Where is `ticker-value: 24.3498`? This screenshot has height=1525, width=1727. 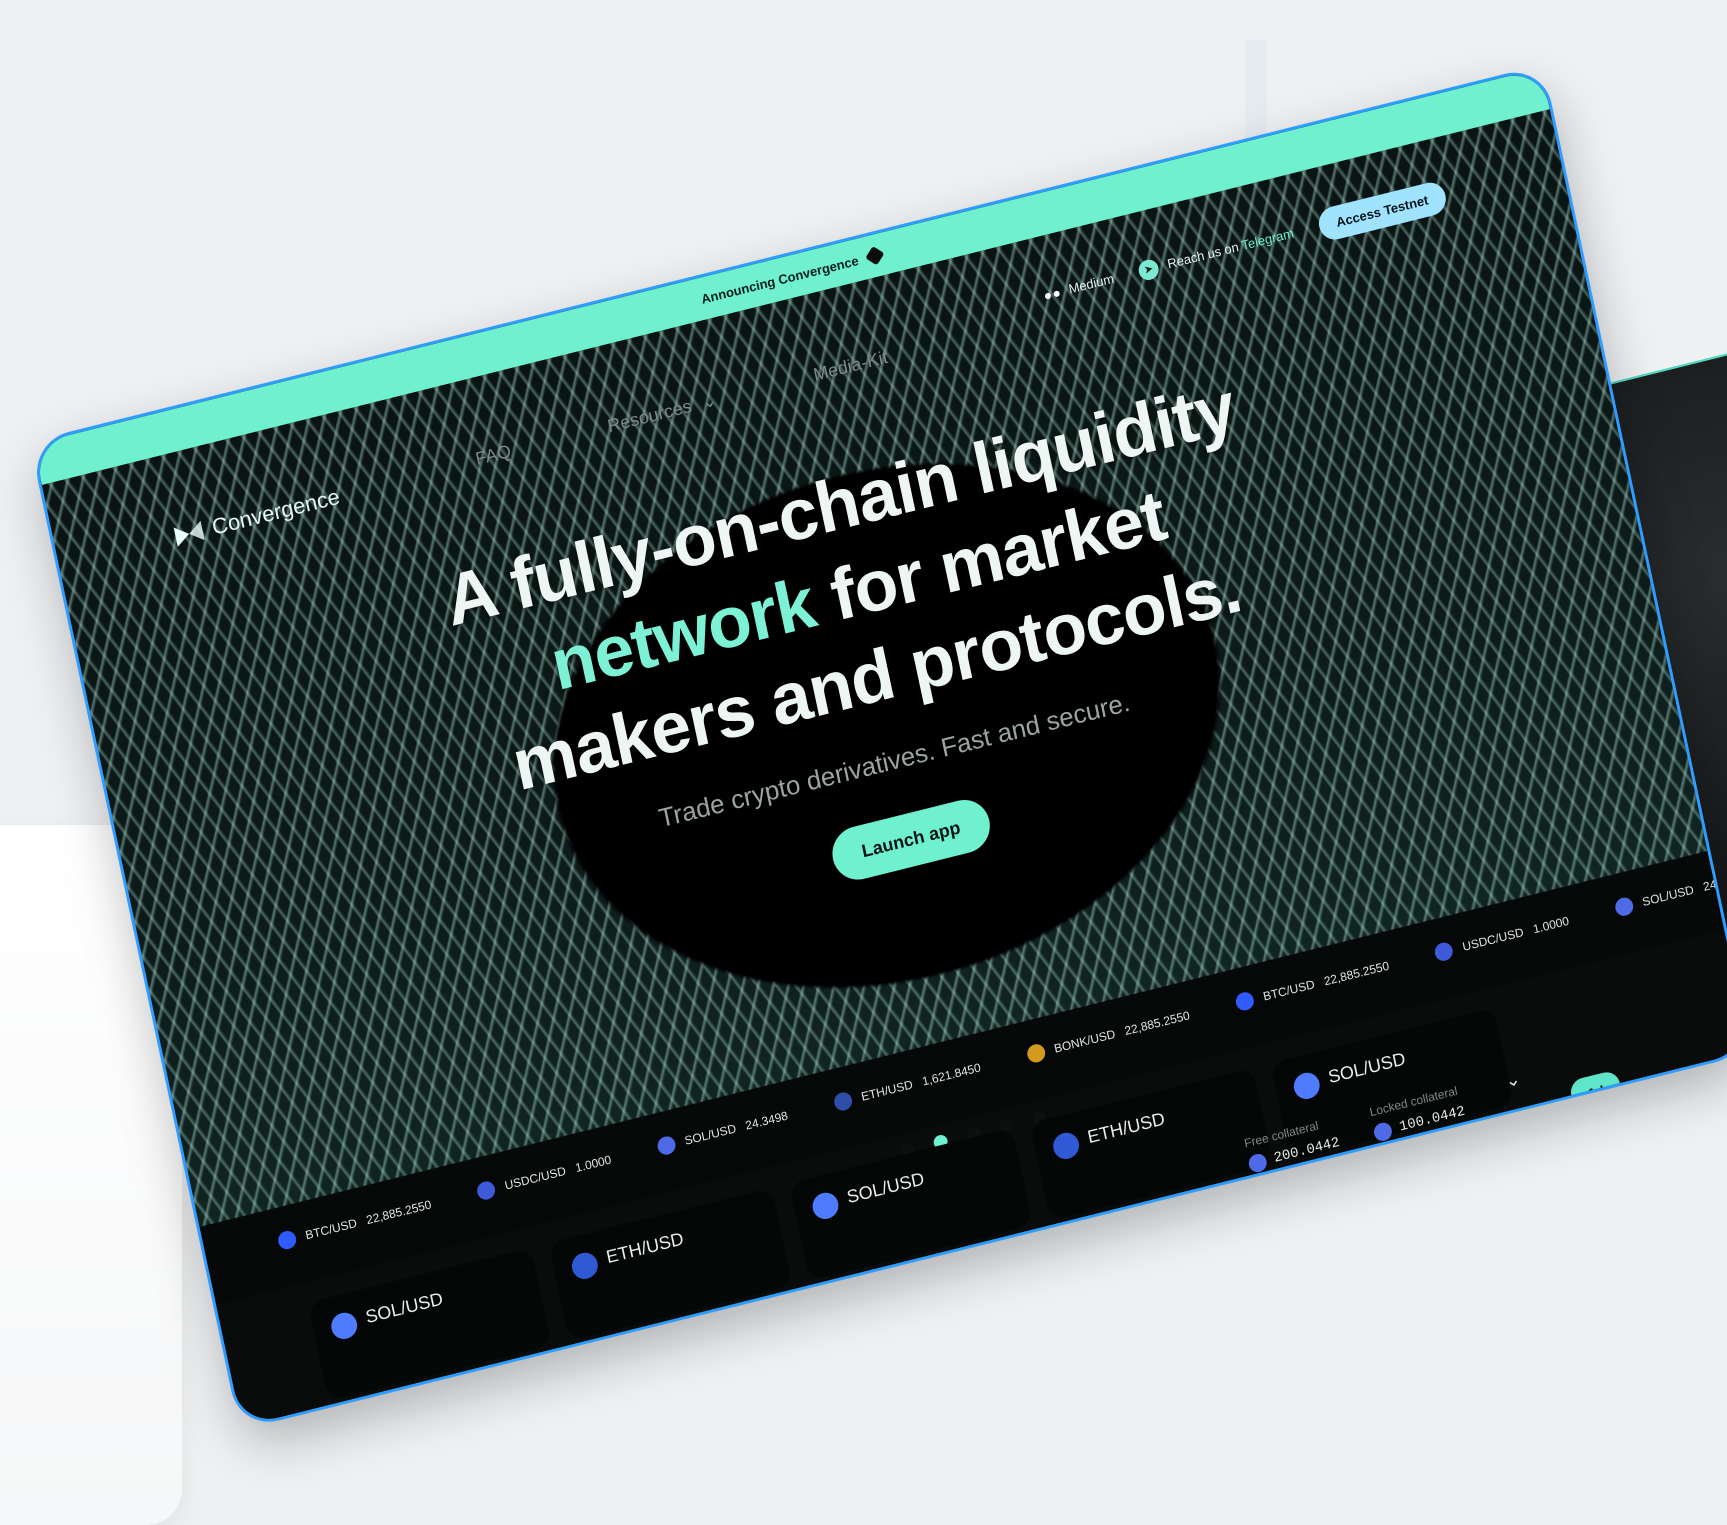 ticker-value: 24.3498 is located at coordinates (767, 1120).